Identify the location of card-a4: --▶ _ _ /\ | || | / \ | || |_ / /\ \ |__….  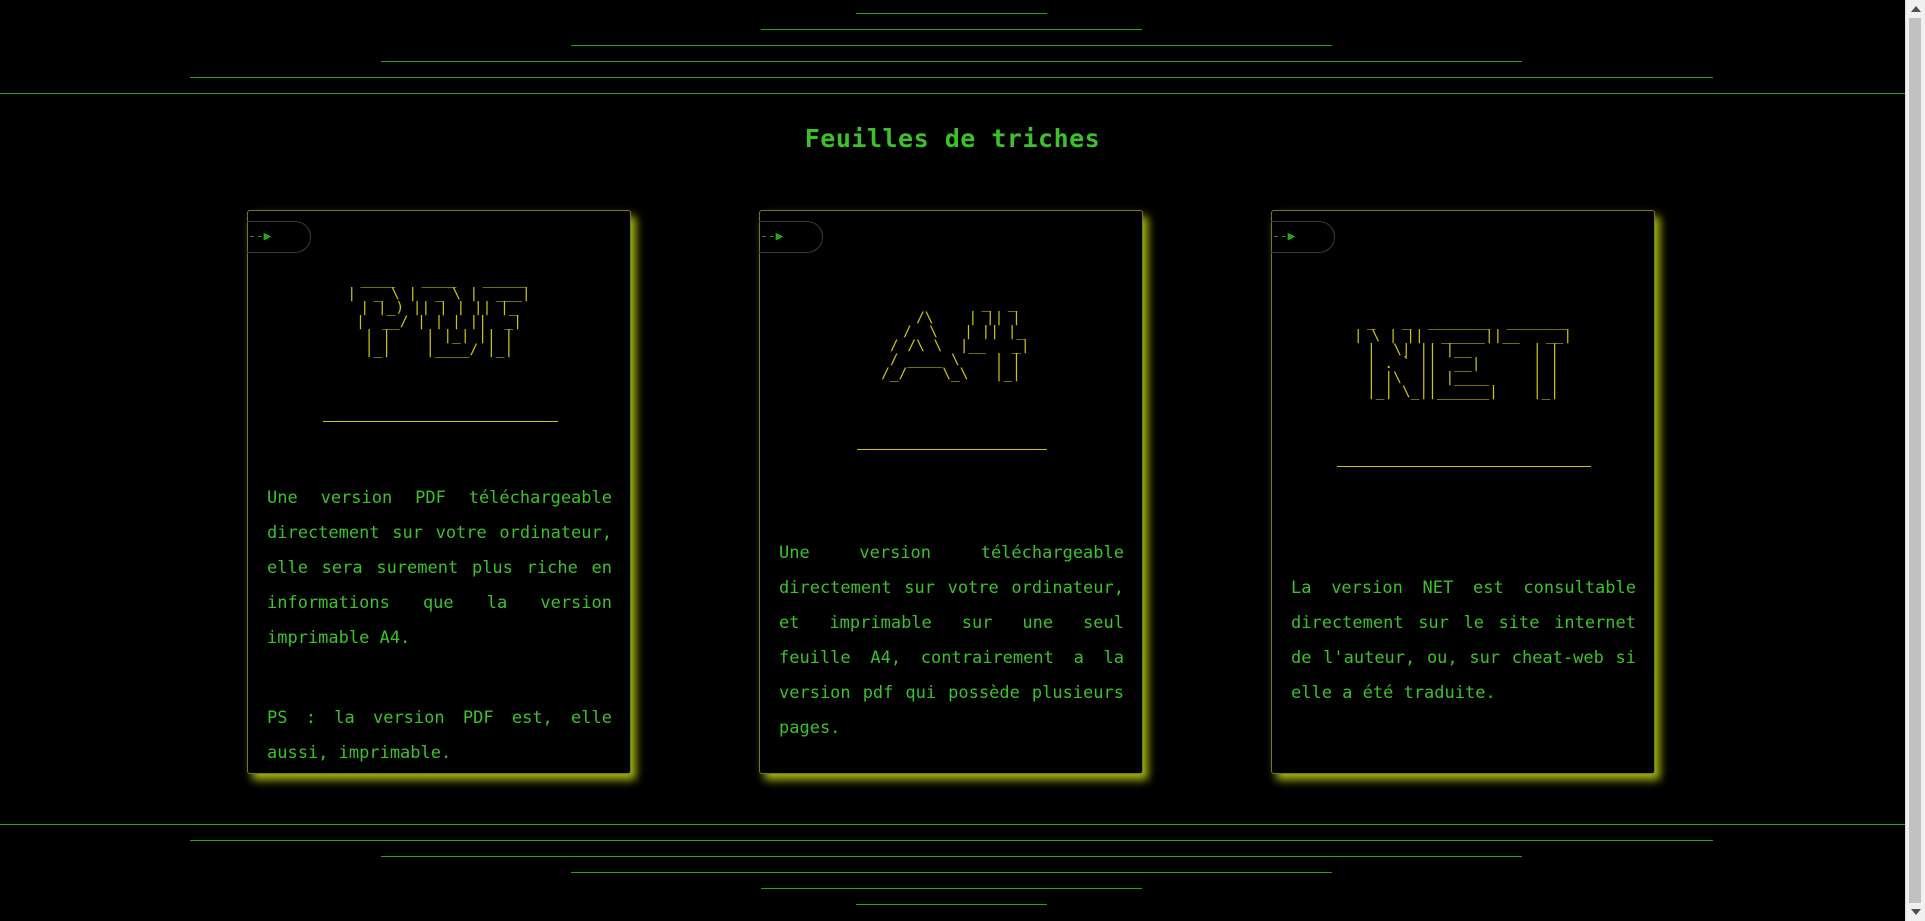
(951, 492).